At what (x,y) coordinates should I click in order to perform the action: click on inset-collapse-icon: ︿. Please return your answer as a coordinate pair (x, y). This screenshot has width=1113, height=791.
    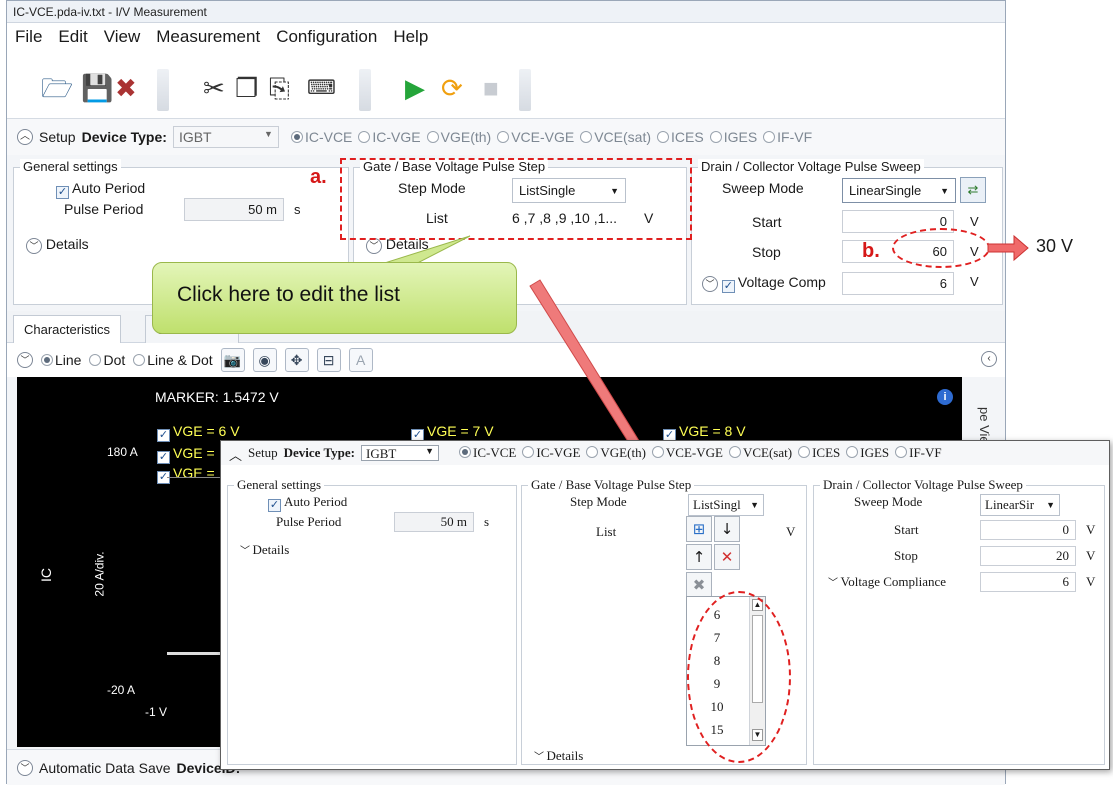
    Looking at the image, I should click on (235, 454).